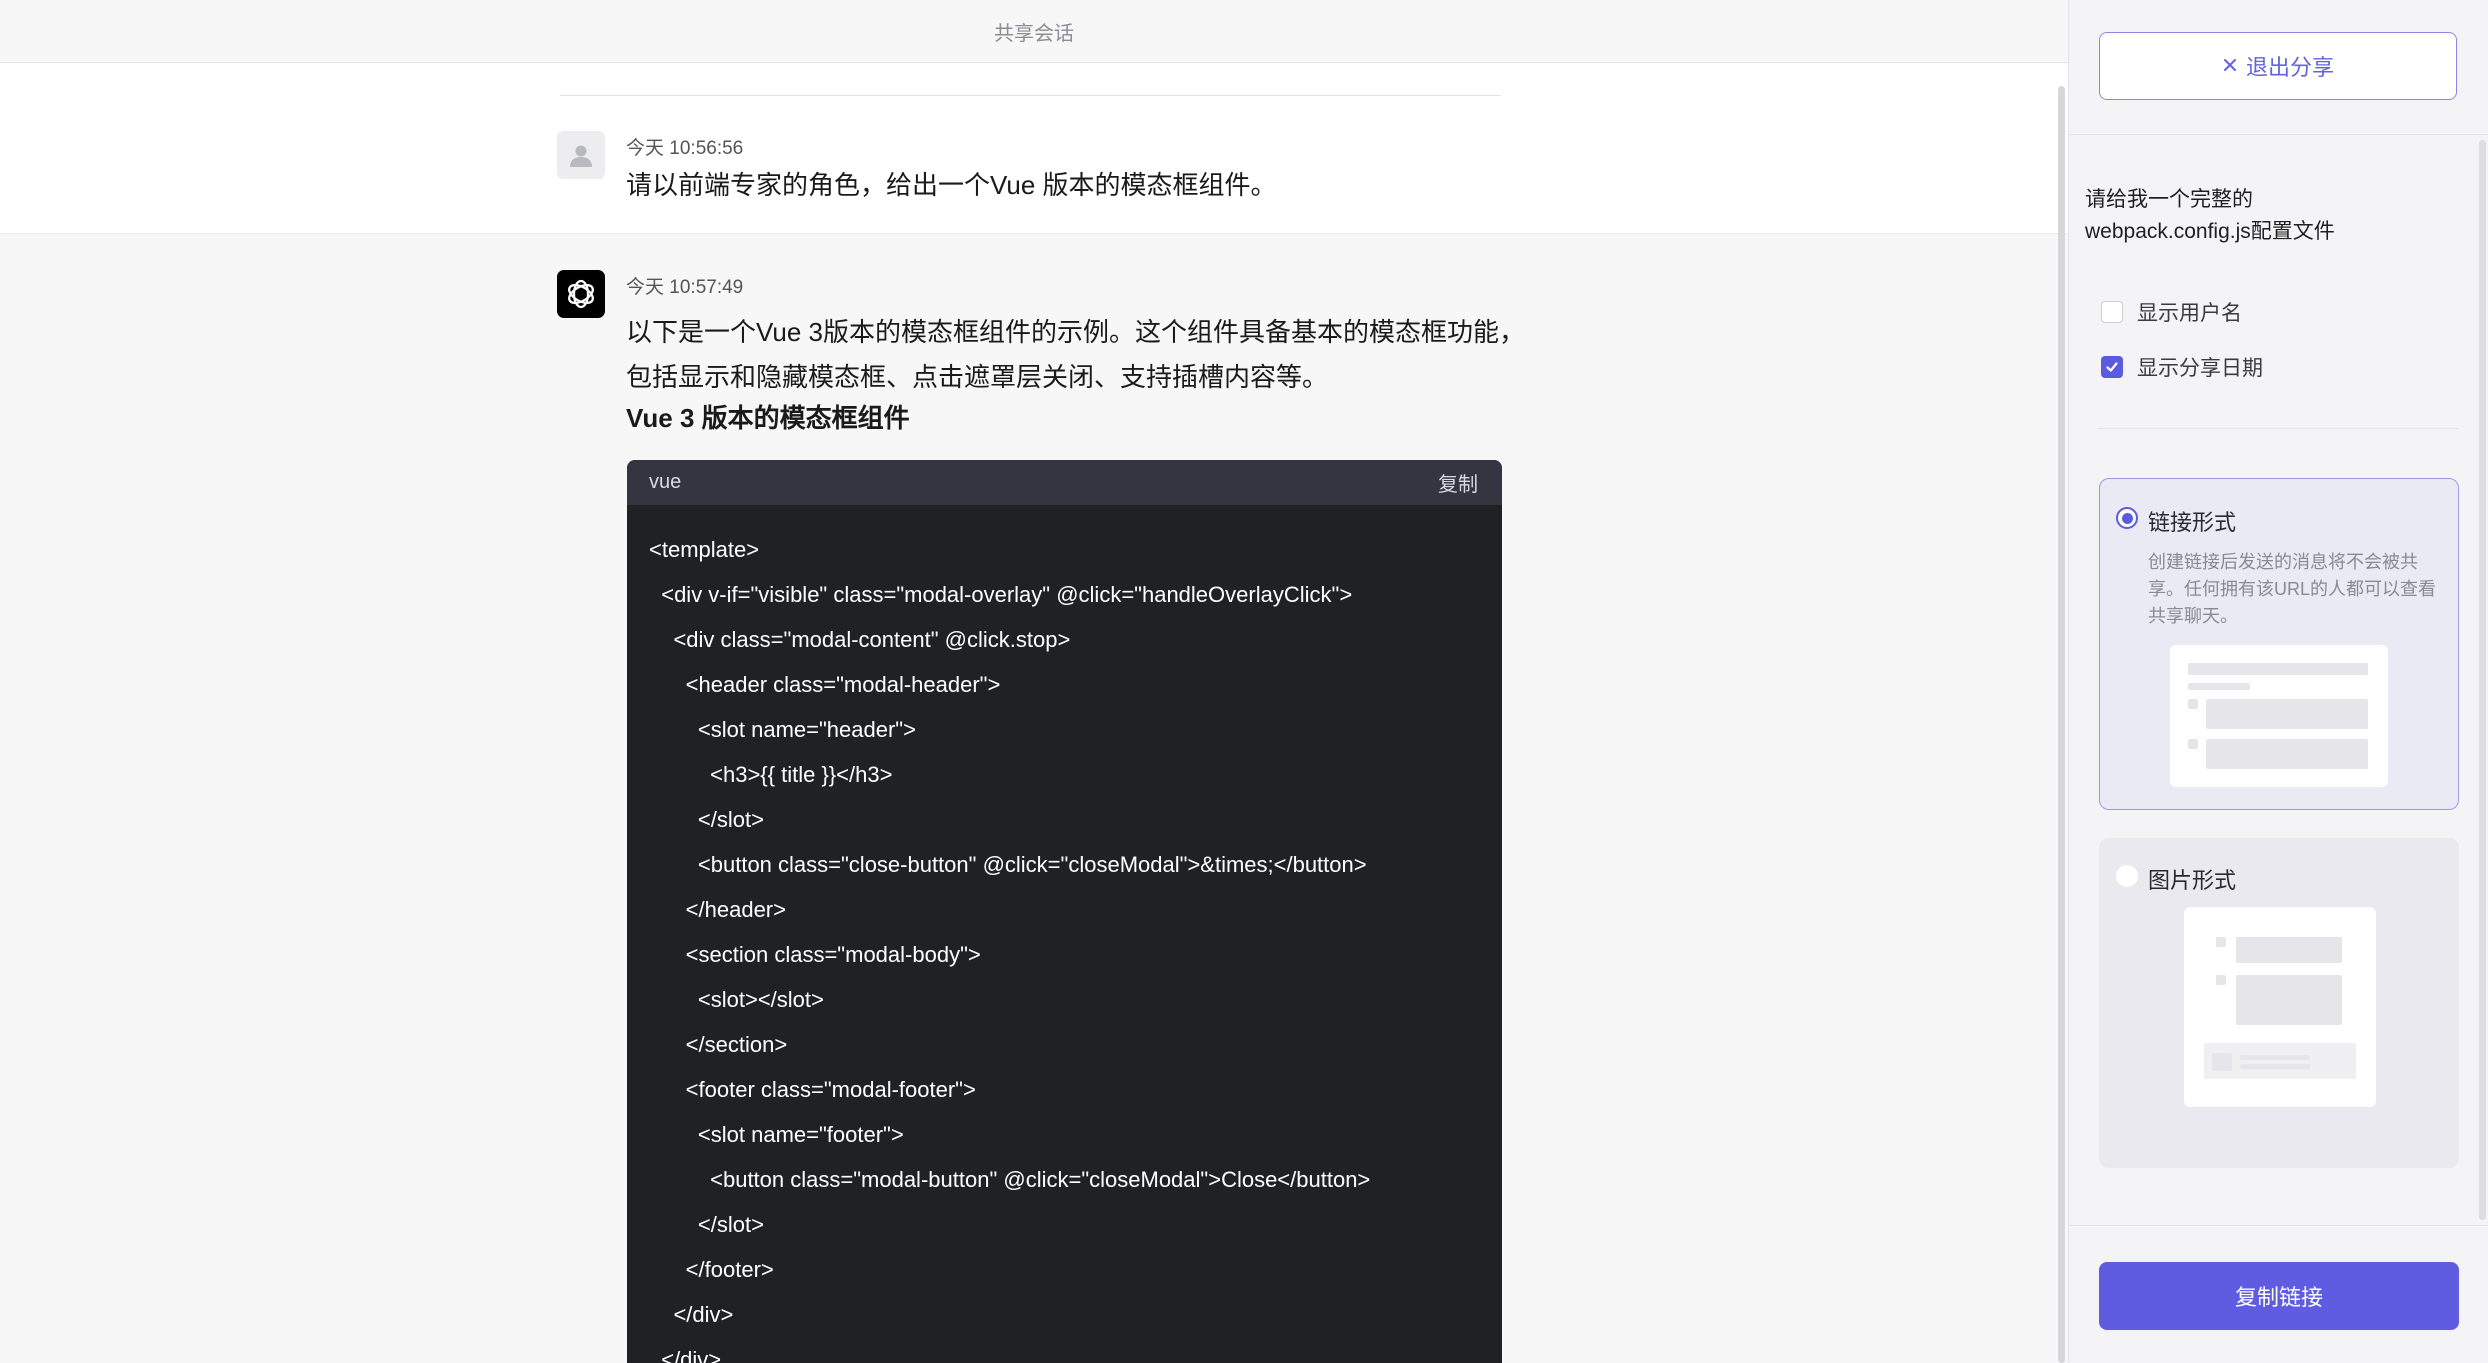 This screenshot has height=1363, width=2488. I want to click on option-label: 显示用户名, so click(2189, 313).